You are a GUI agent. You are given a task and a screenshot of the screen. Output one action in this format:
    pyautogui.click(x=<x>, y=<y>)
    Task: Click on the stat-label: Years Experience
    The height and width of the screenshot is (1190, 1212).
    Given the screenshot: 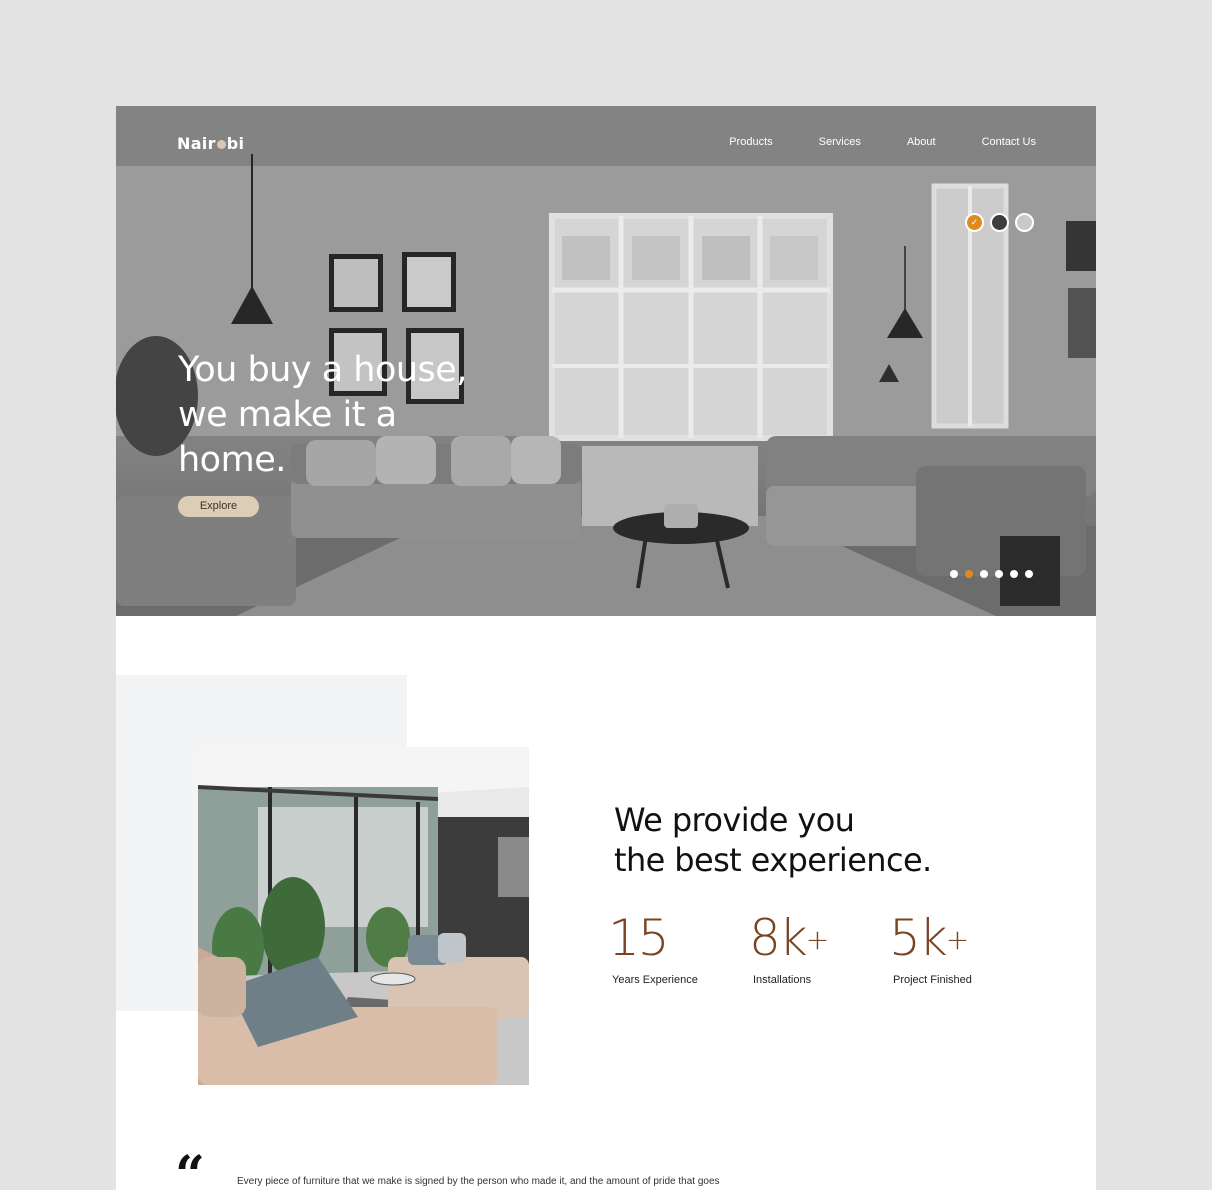 What is the action you would take?
    pyautogui.click(x=655, y=980)
    